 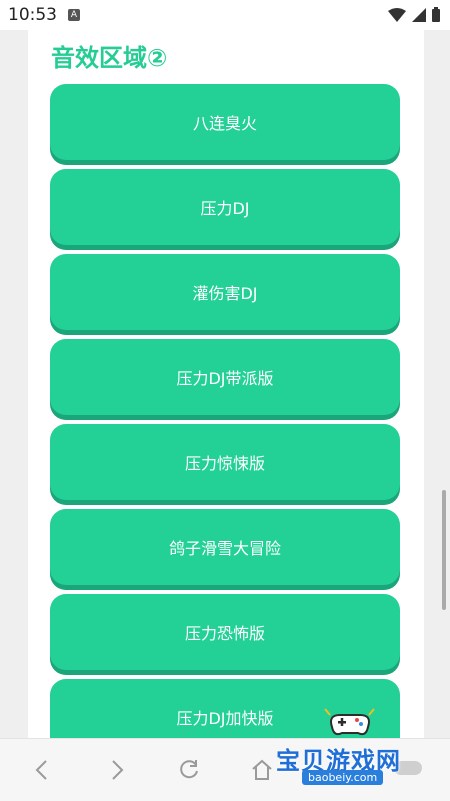 I want to click on signal-icon, so click(x=419, y=14).